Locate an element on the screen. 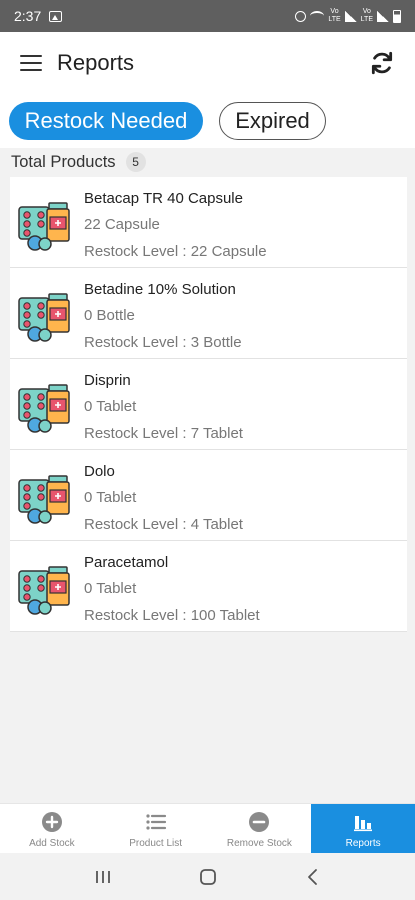 The height and width of the screenshot is (900, 415). nav-remove-stock: Remove Stock is located at coordinates (260, 829).